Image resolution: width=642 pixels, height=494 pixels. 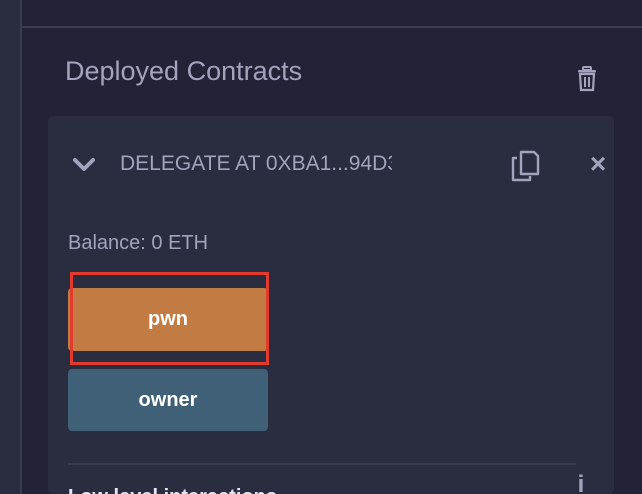 What do you see at coordinates (525, 166) in the screenshot?
I see `copy-icon` at bounding box center [525, 166].